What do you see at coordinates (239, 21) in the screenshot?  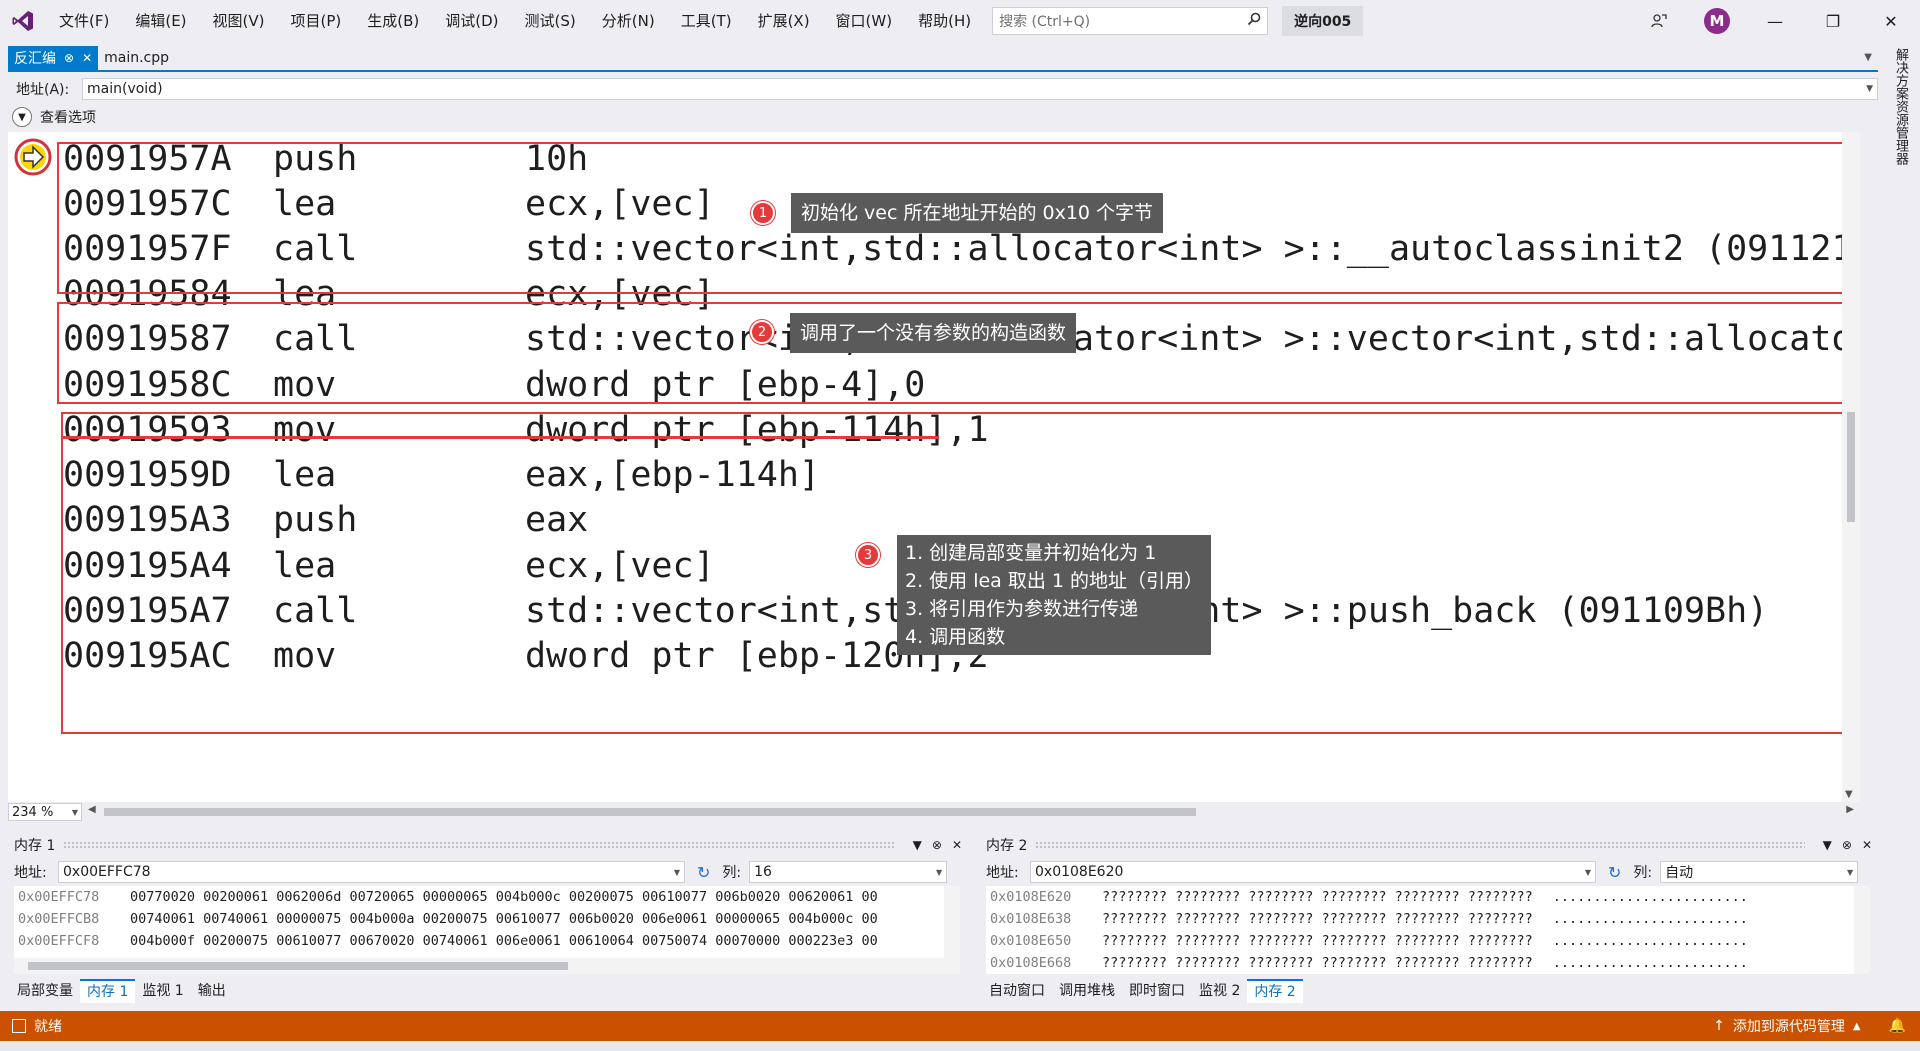 I see `menu-view: 视图(V)` at bounding box center [239, 21].